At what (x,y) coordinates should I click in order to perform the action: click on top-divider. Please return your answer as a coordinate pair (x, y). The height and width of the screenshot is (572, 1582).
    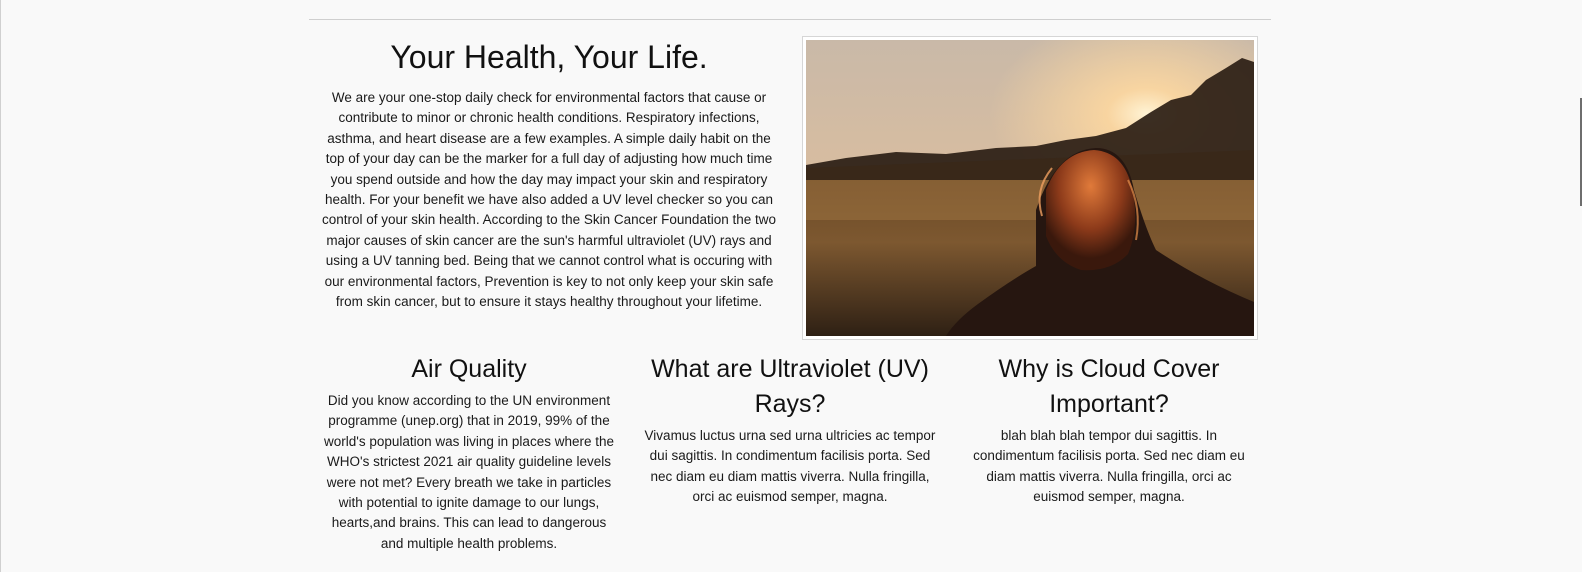
    Looking at the image, I should click on (790, 19).